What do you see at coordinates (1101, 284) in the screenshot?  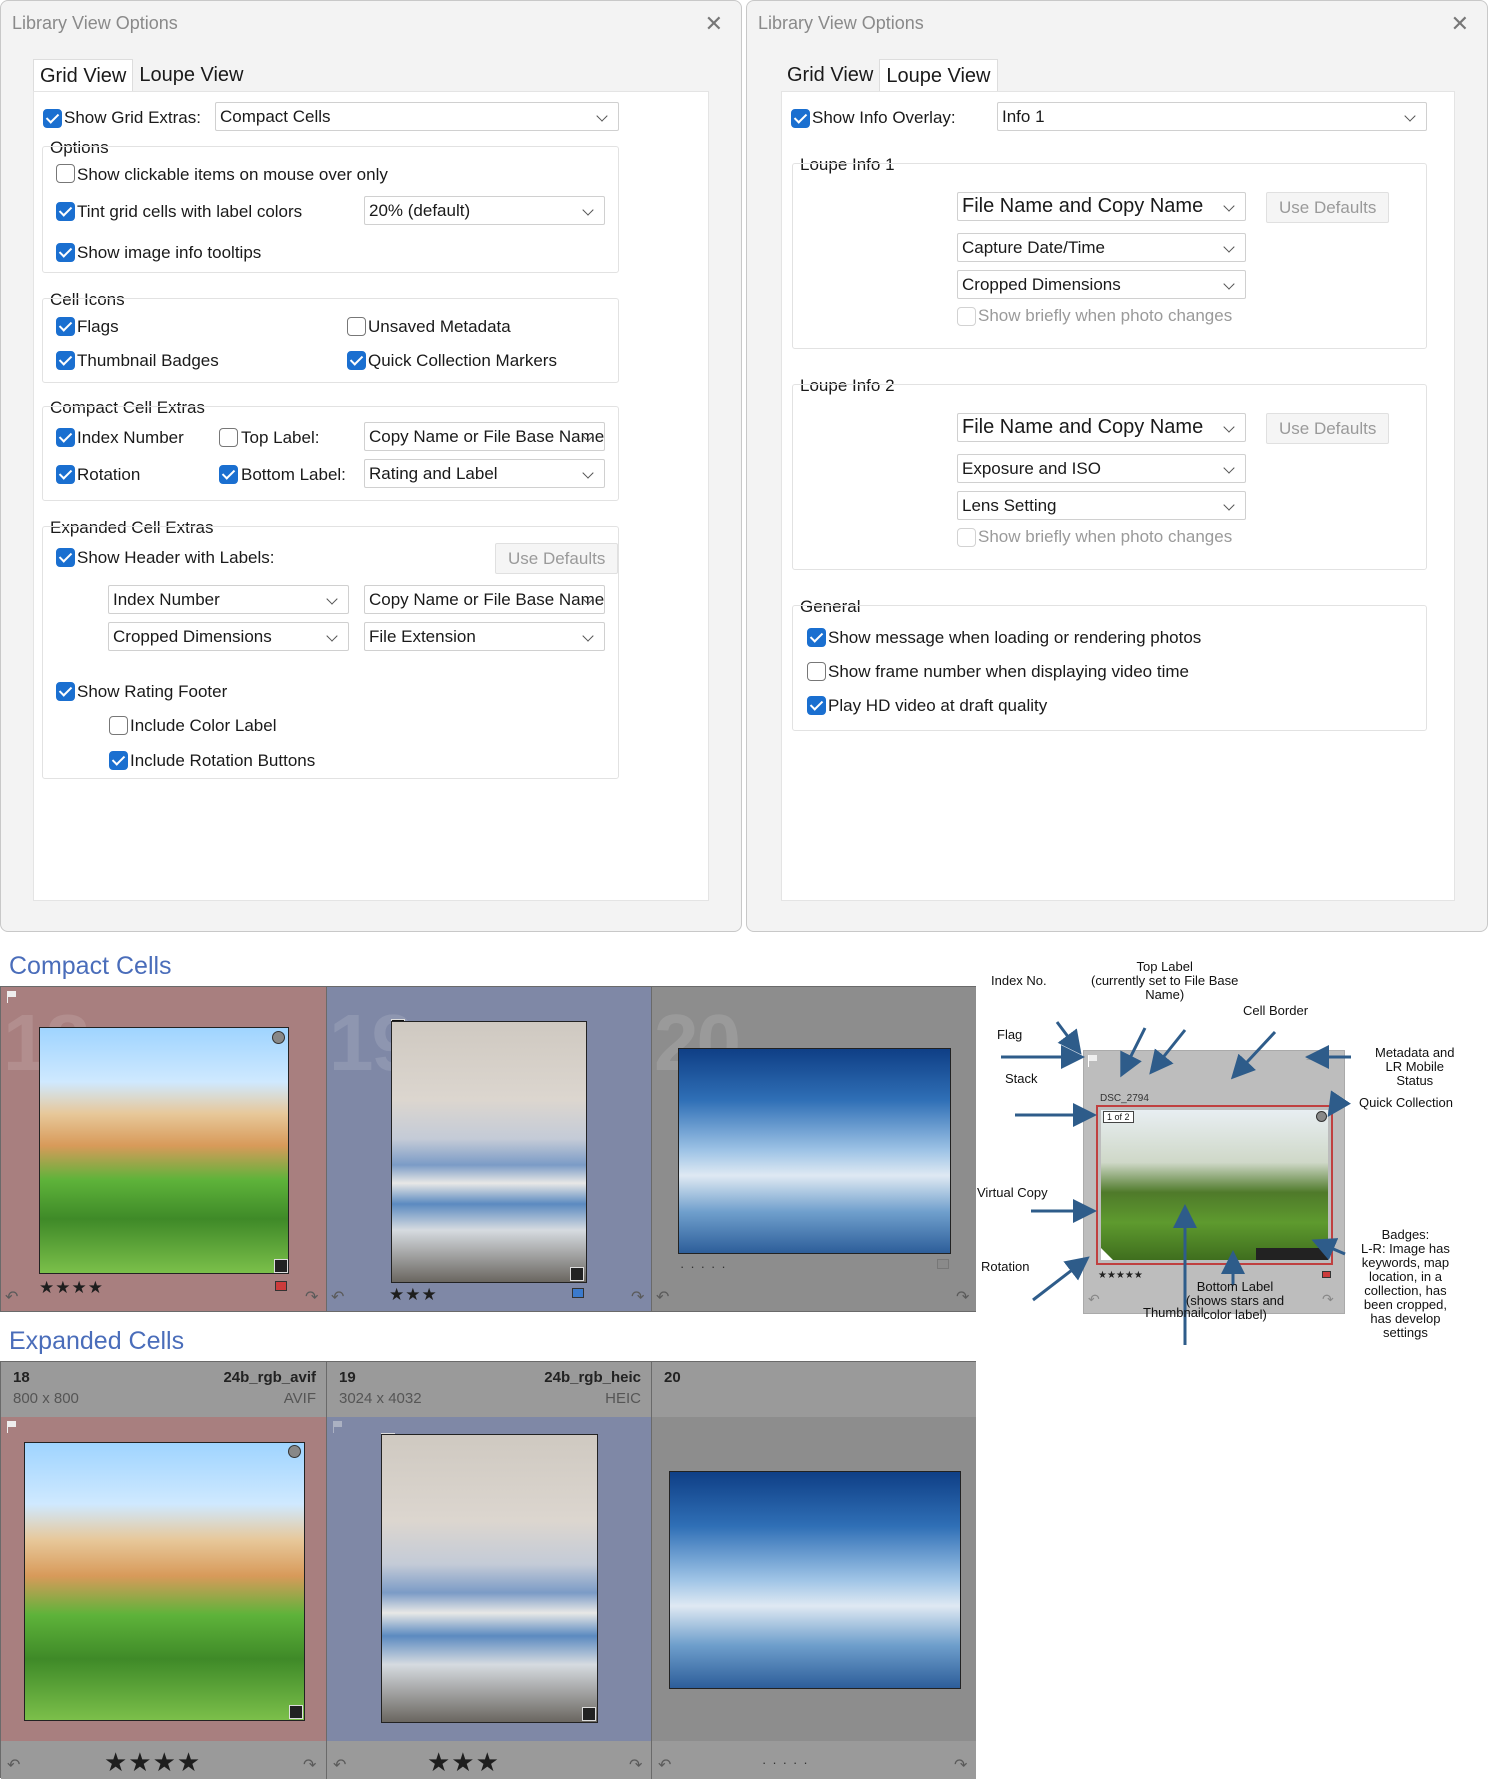 I see `info1-field-3-dropdown: Cropped Dimensions` at bounding box center [1101, 284].